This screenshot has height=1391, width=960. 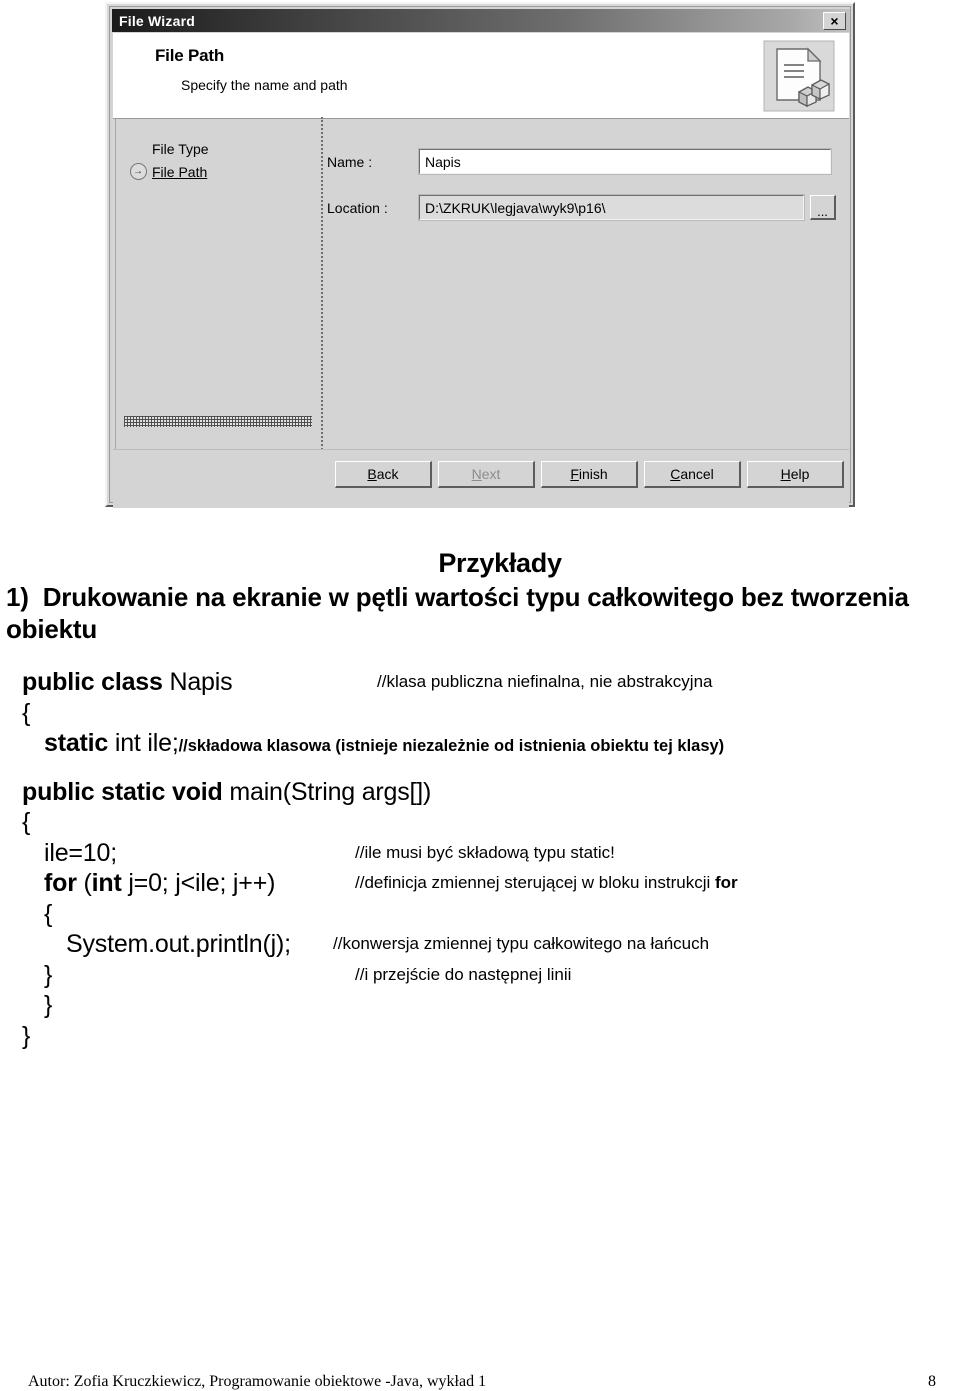 What do you see at coordinates (17, 597) in the screenshot?
I see `heading-number: 1)` at bounding box center [17, 597].